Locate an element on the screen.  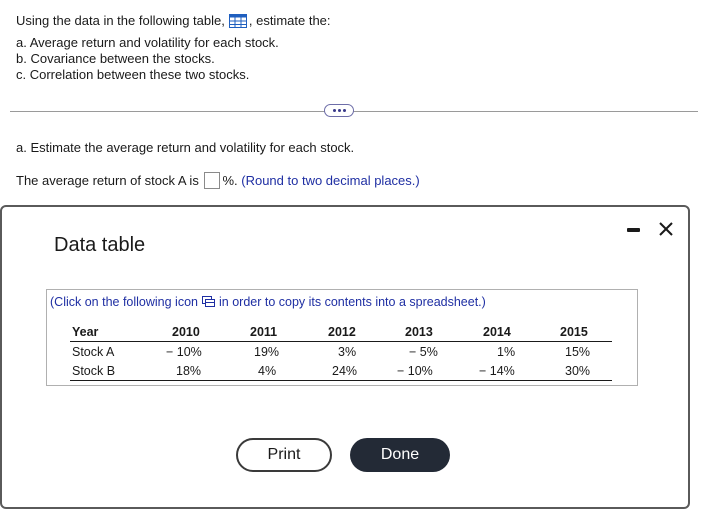
average-return-input is located at coordinates (212, 180).